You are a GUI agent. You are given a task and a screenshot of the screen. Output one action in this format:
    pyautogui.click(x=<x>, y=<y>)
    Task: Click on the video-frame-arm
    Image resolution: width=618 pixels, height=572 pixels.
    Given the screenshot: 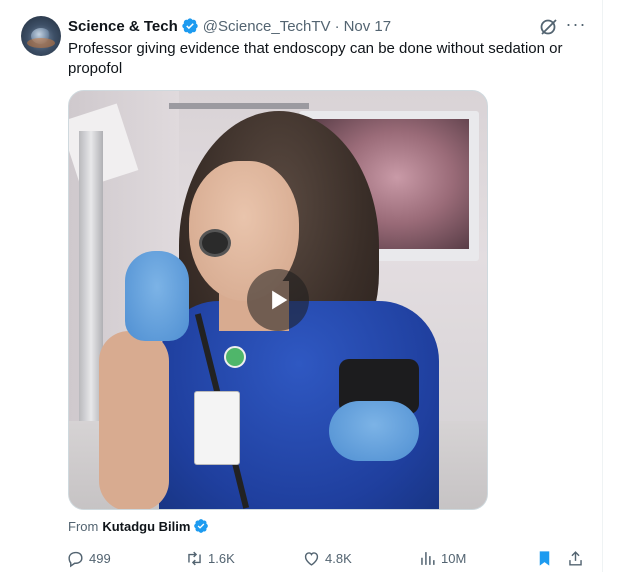 What is the action you would take?
    pyautogui.click(x=134, y=420)
    